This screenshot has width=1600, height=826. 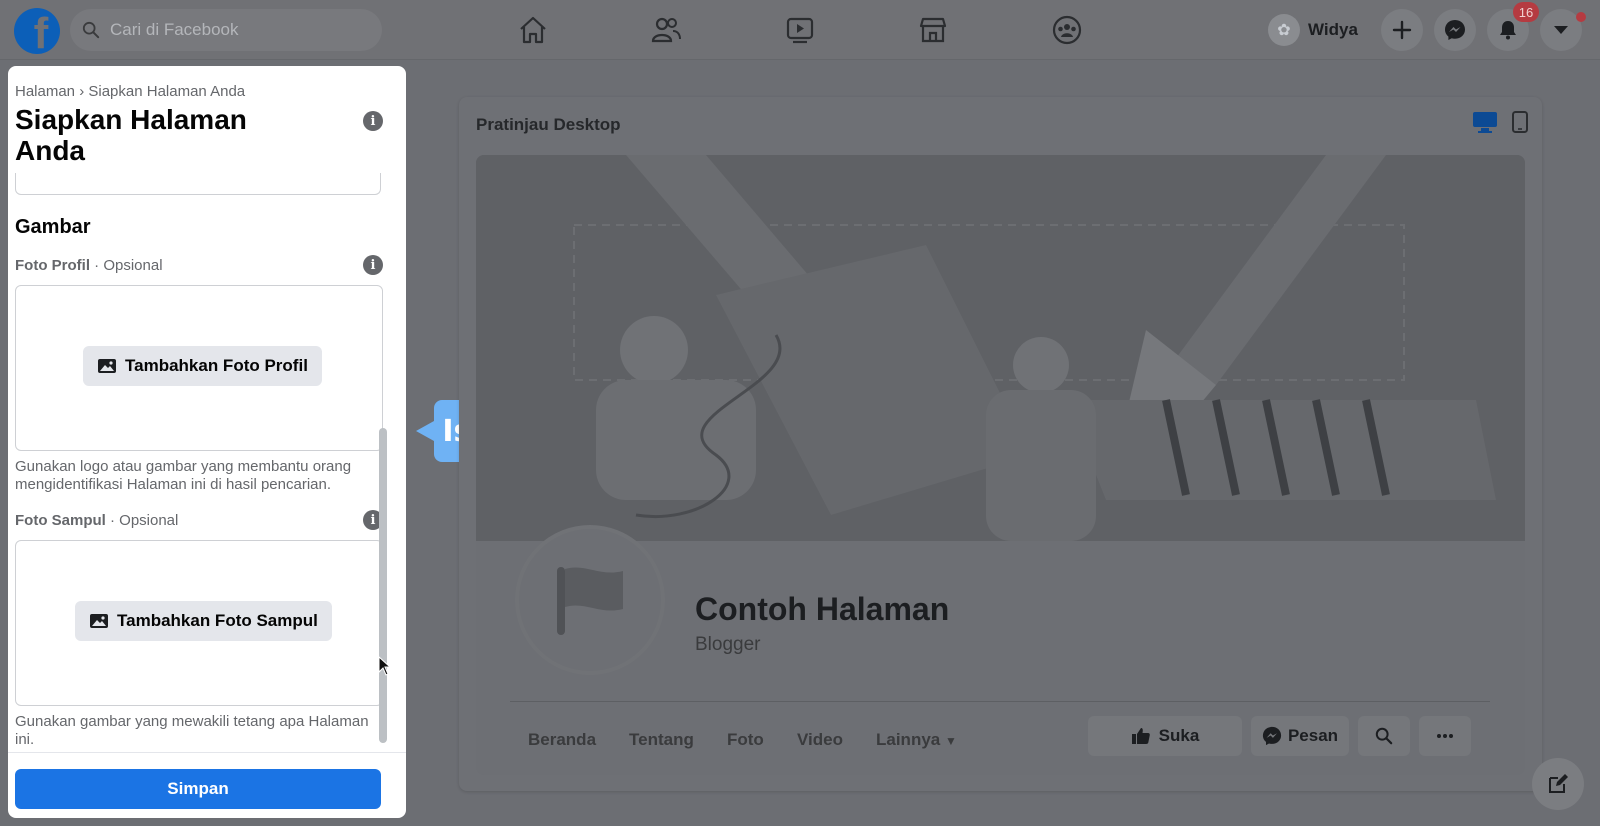 I want to click on panel-scrollbar, so click(x=383, y=585).